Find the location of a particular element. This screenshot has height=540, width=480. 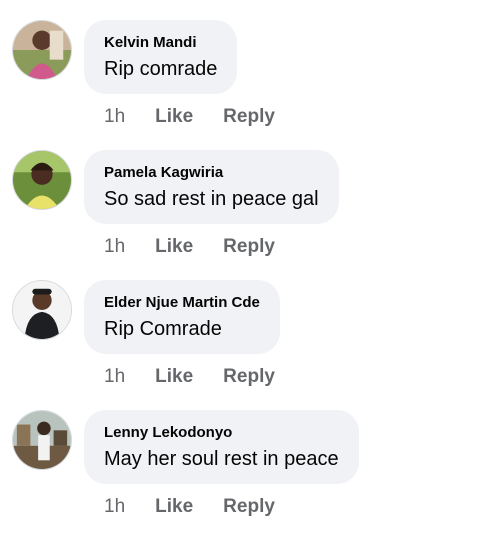

comment-author: Pamela Kagwiria is located at coordinates (211, 173).